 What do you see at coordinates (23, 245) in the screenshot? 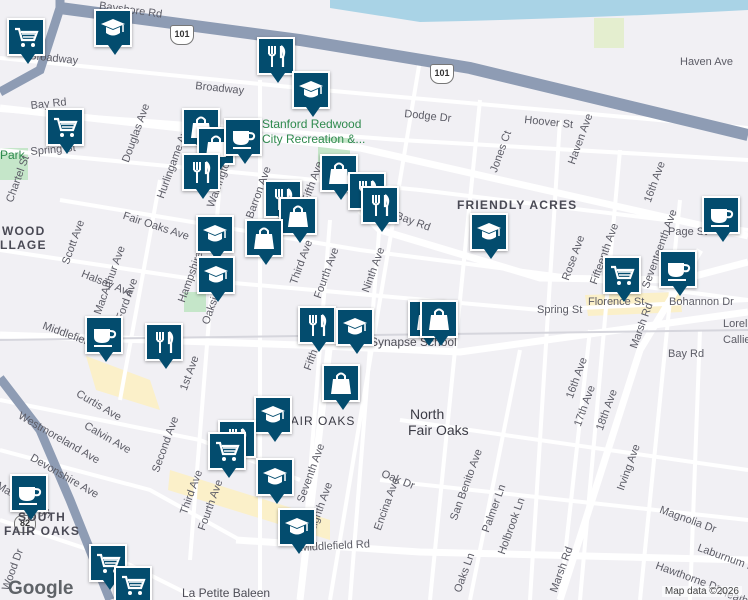
I see `area-label: LLAGE` at bounding box center [23, 245].